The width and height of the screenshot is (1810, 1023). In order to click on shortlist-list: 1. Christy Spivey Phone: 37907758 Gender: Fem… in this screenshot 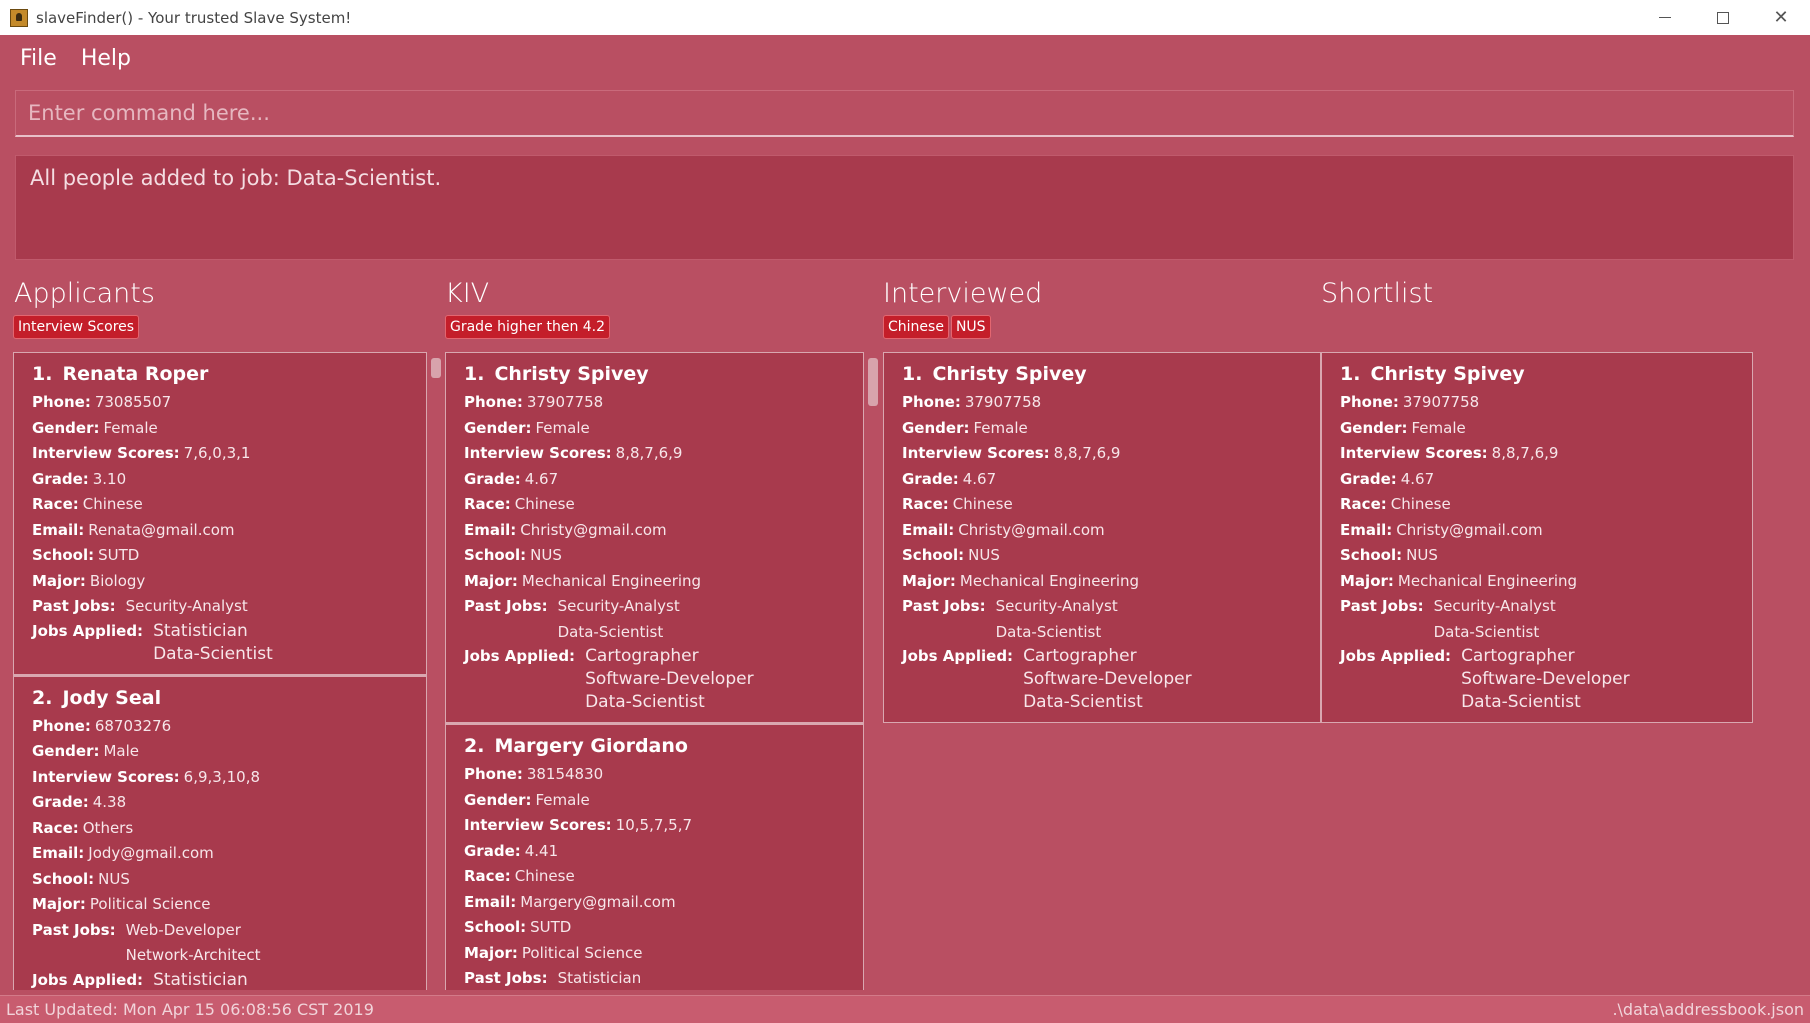, I will do `click(1537, 671)`.